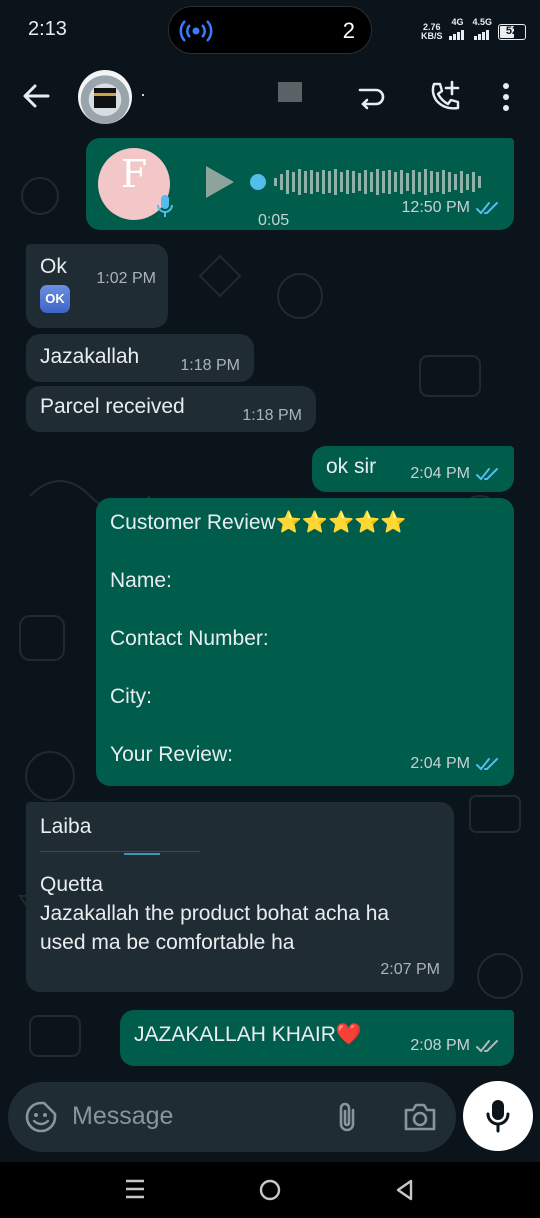 This screenshot has height=1218, width=540. What do you see at coordinates (219, 182) in the screenshot?
I see `play-icon` at bounding box center [219, 182].